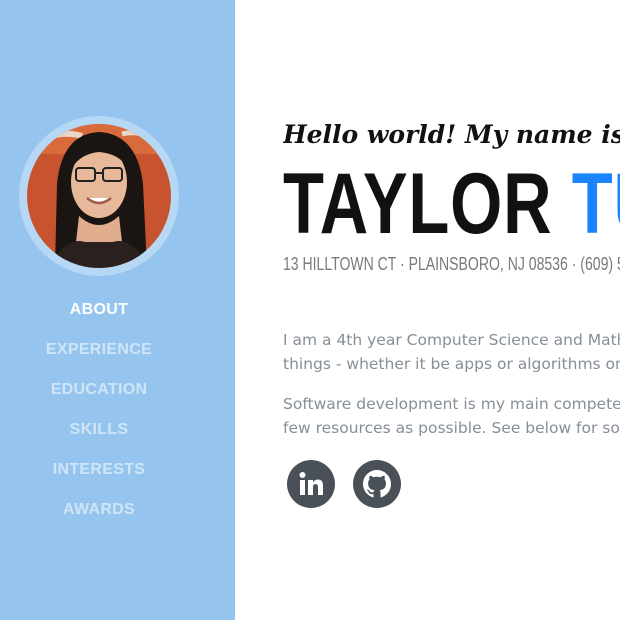 The height and width of the screenshot is (620, 620). Describe the element at coordinates (418, 204) in the screenshot. I see `first-name: TAYLOR` at that location.